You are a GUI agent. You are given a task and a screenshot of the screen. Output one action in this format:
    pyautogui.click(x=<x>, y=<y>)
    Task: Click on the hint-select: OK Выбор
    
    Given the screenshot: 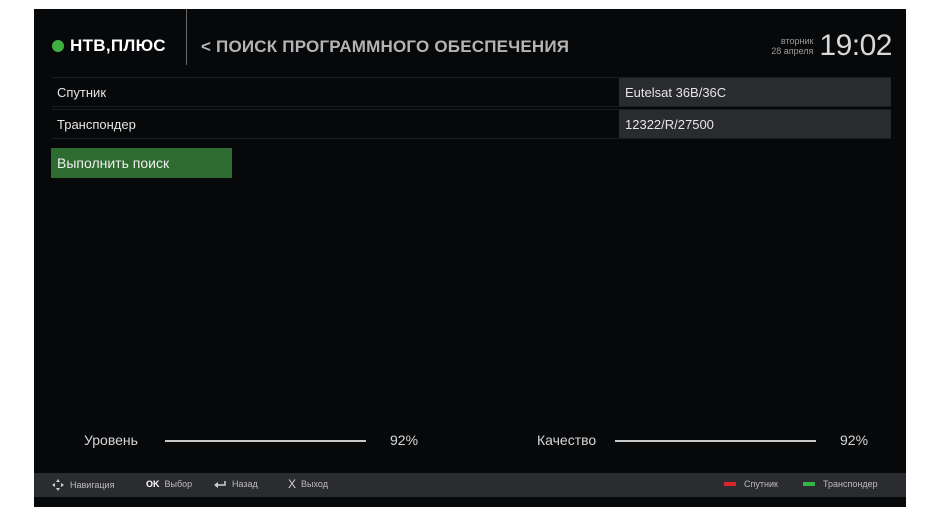 What is the action you would take?
    pyautogui.click(x=169, y=484)
    